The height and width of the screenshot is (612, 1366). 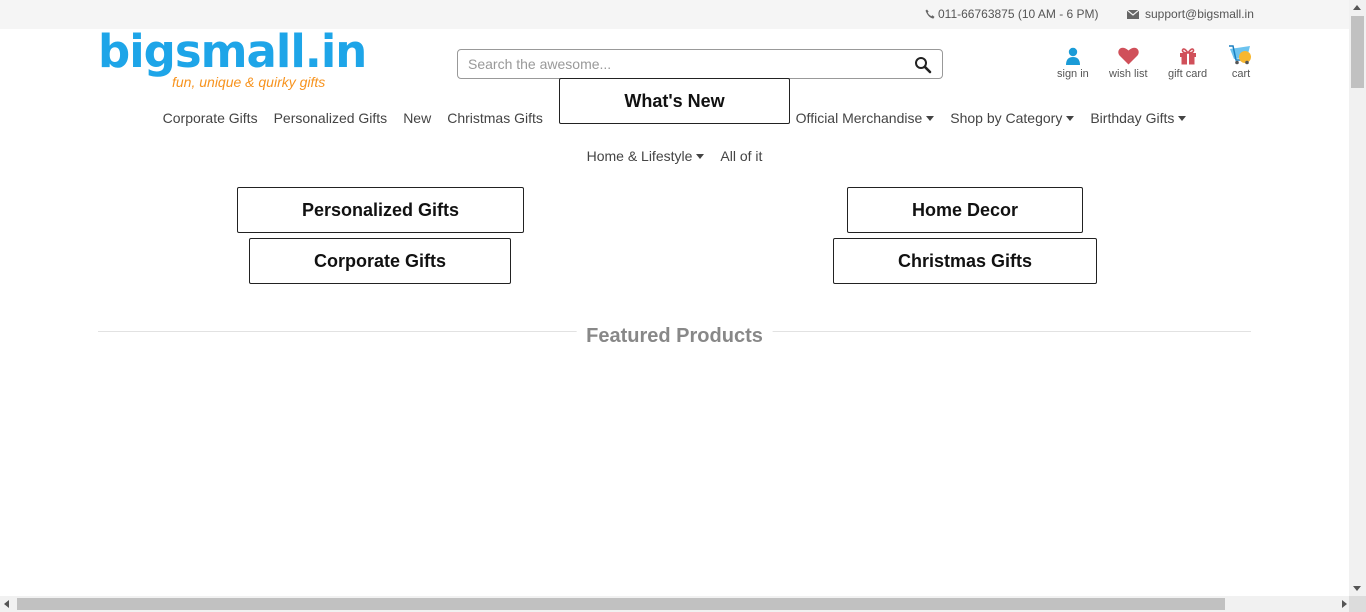 What do you see at coordinates (1241, 74) in the screenshot?
I see `cart-label: cart` at bounding box center [1241, 74].